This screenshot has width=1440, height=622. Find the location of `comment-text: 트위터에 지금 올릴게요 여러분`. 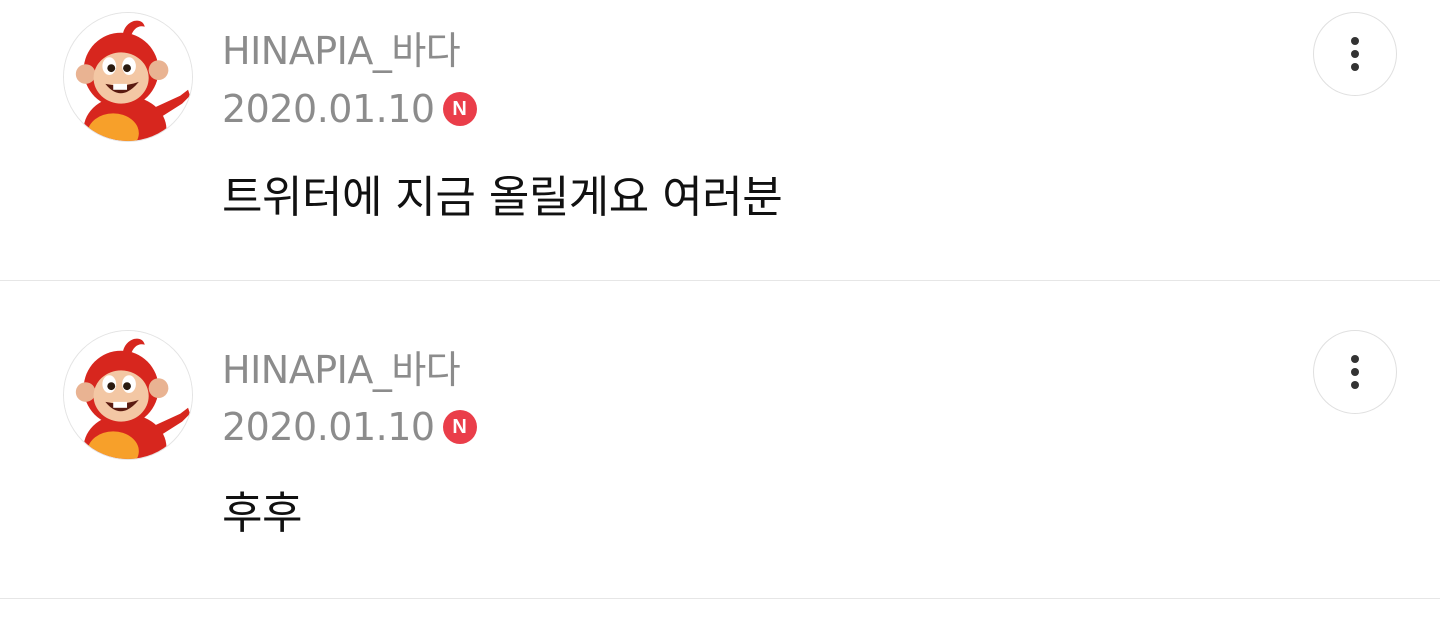

comment-text: 트위터에 지금 올릴게요 여러분 is located at coordinates (502, 197).